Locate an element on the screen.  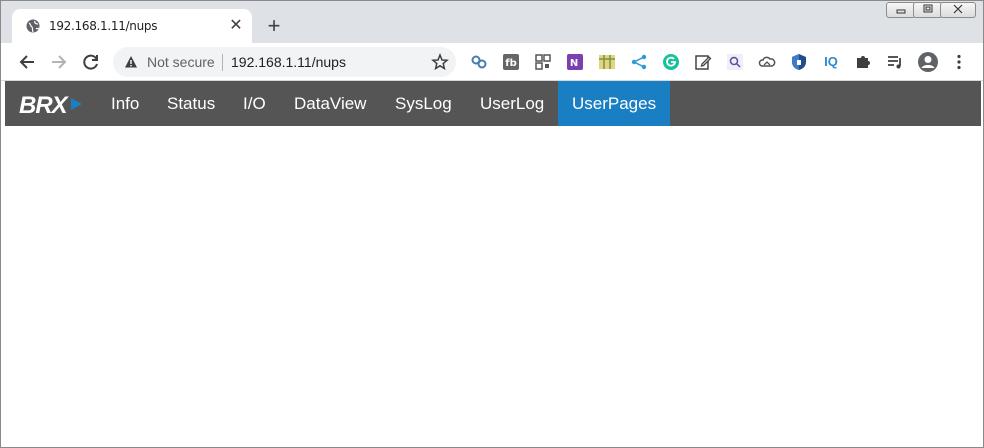
maximize-button is located at coordinates (928, 10).